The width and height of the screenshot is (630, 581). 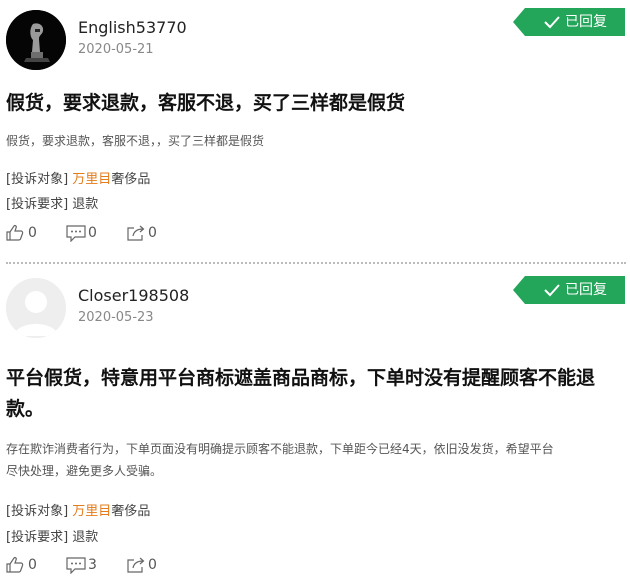 What do you see at coordinates (135, 141) in the screenshot?
I see `complaint-description: 假货，要求退款，客服不退，，买了三样都是假货` at bounding box center [135, 141].